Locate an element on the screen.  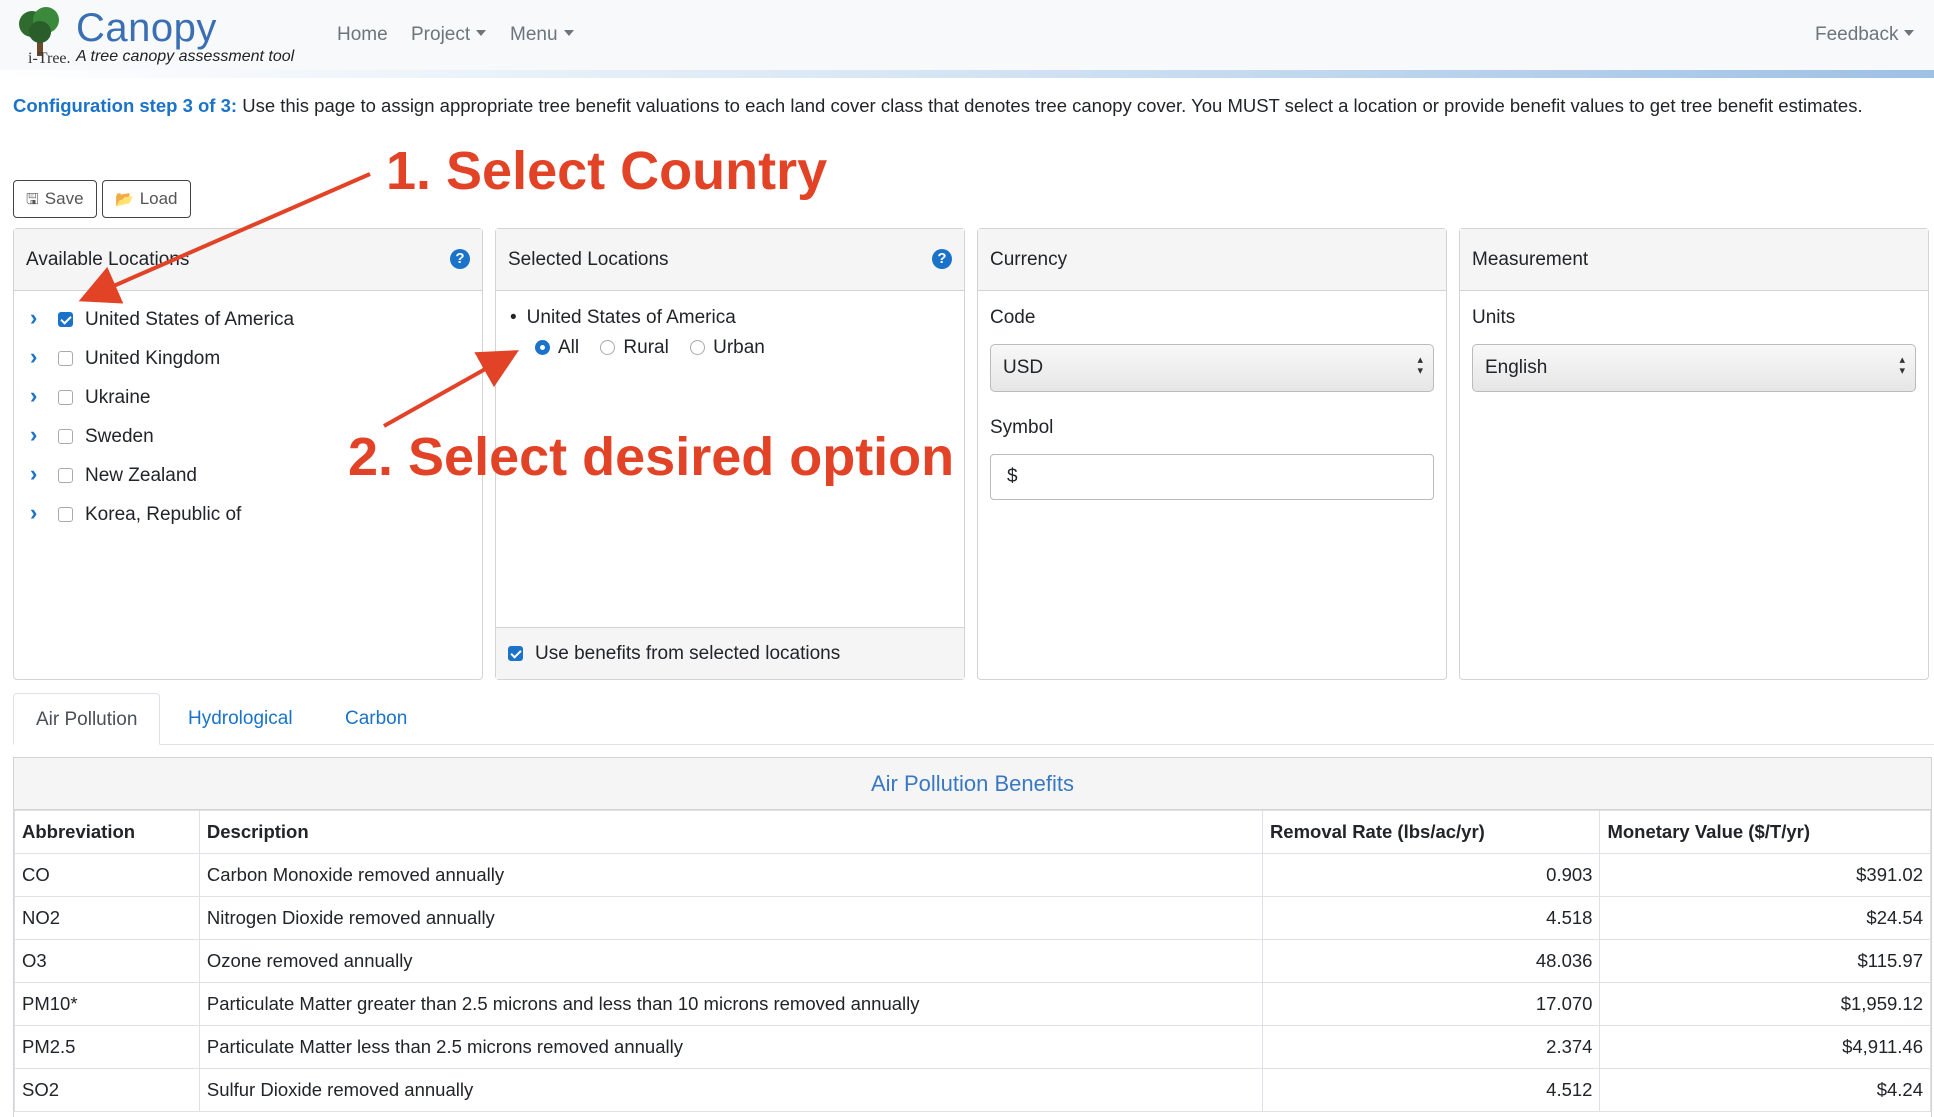
annotation-select-country: 1. Select Country is located at coordinates (607, 171).